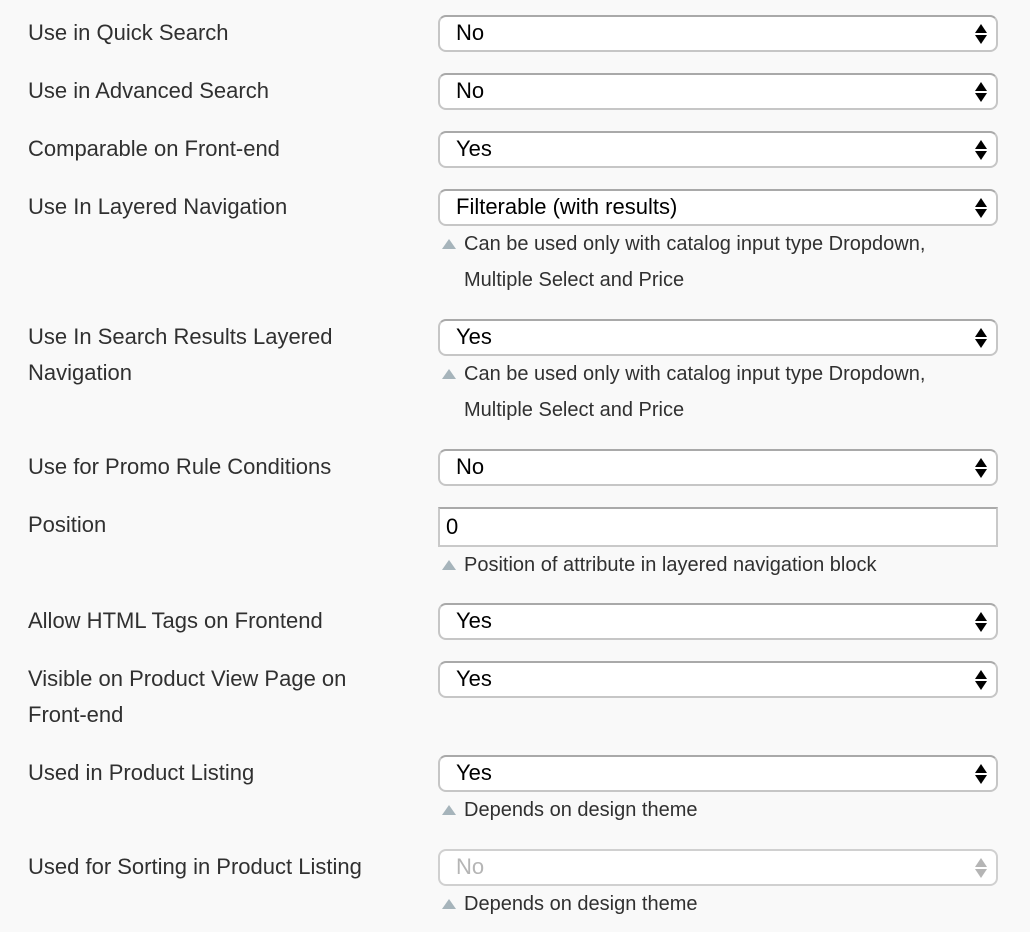 The width and height of the screenshot is (1030, 932). What do you see at coordinates (180, 354) in the screenshot?
I see `field-label: Use In Search Results Layered Navigation` at bounding box center [180, 354].